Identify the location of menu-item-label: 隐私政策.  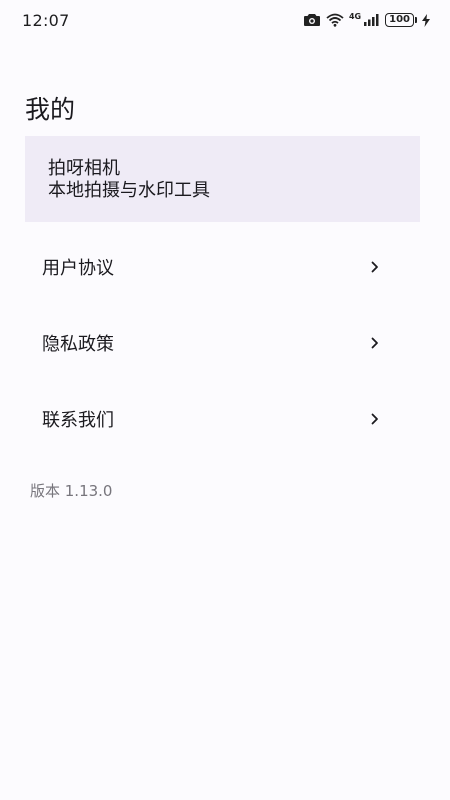
(78, 344).